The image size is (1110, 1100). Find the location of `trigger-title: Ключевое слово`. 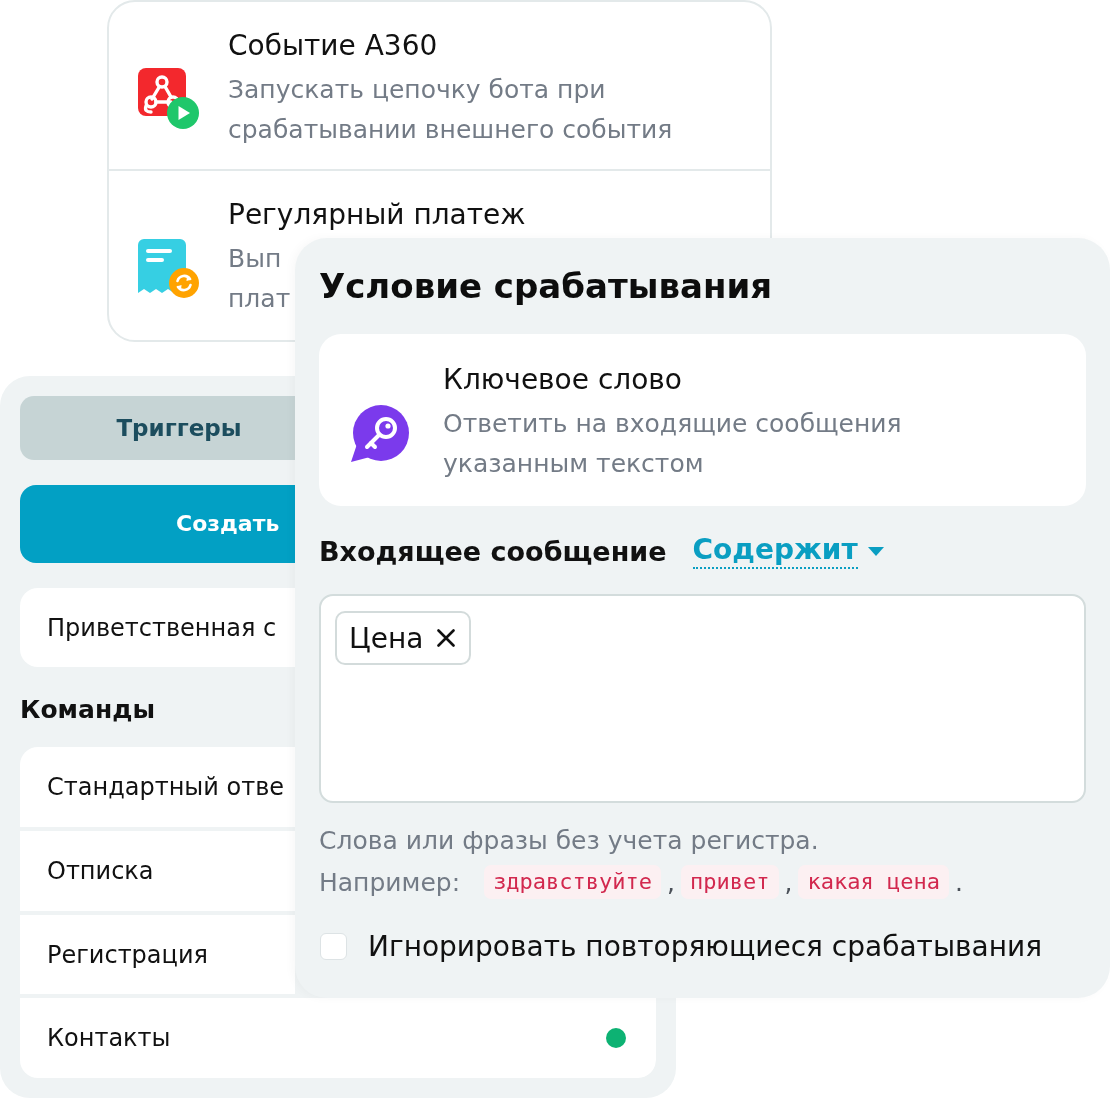

trigger-title: Ключевое слово is located at coordinates (562, 380).